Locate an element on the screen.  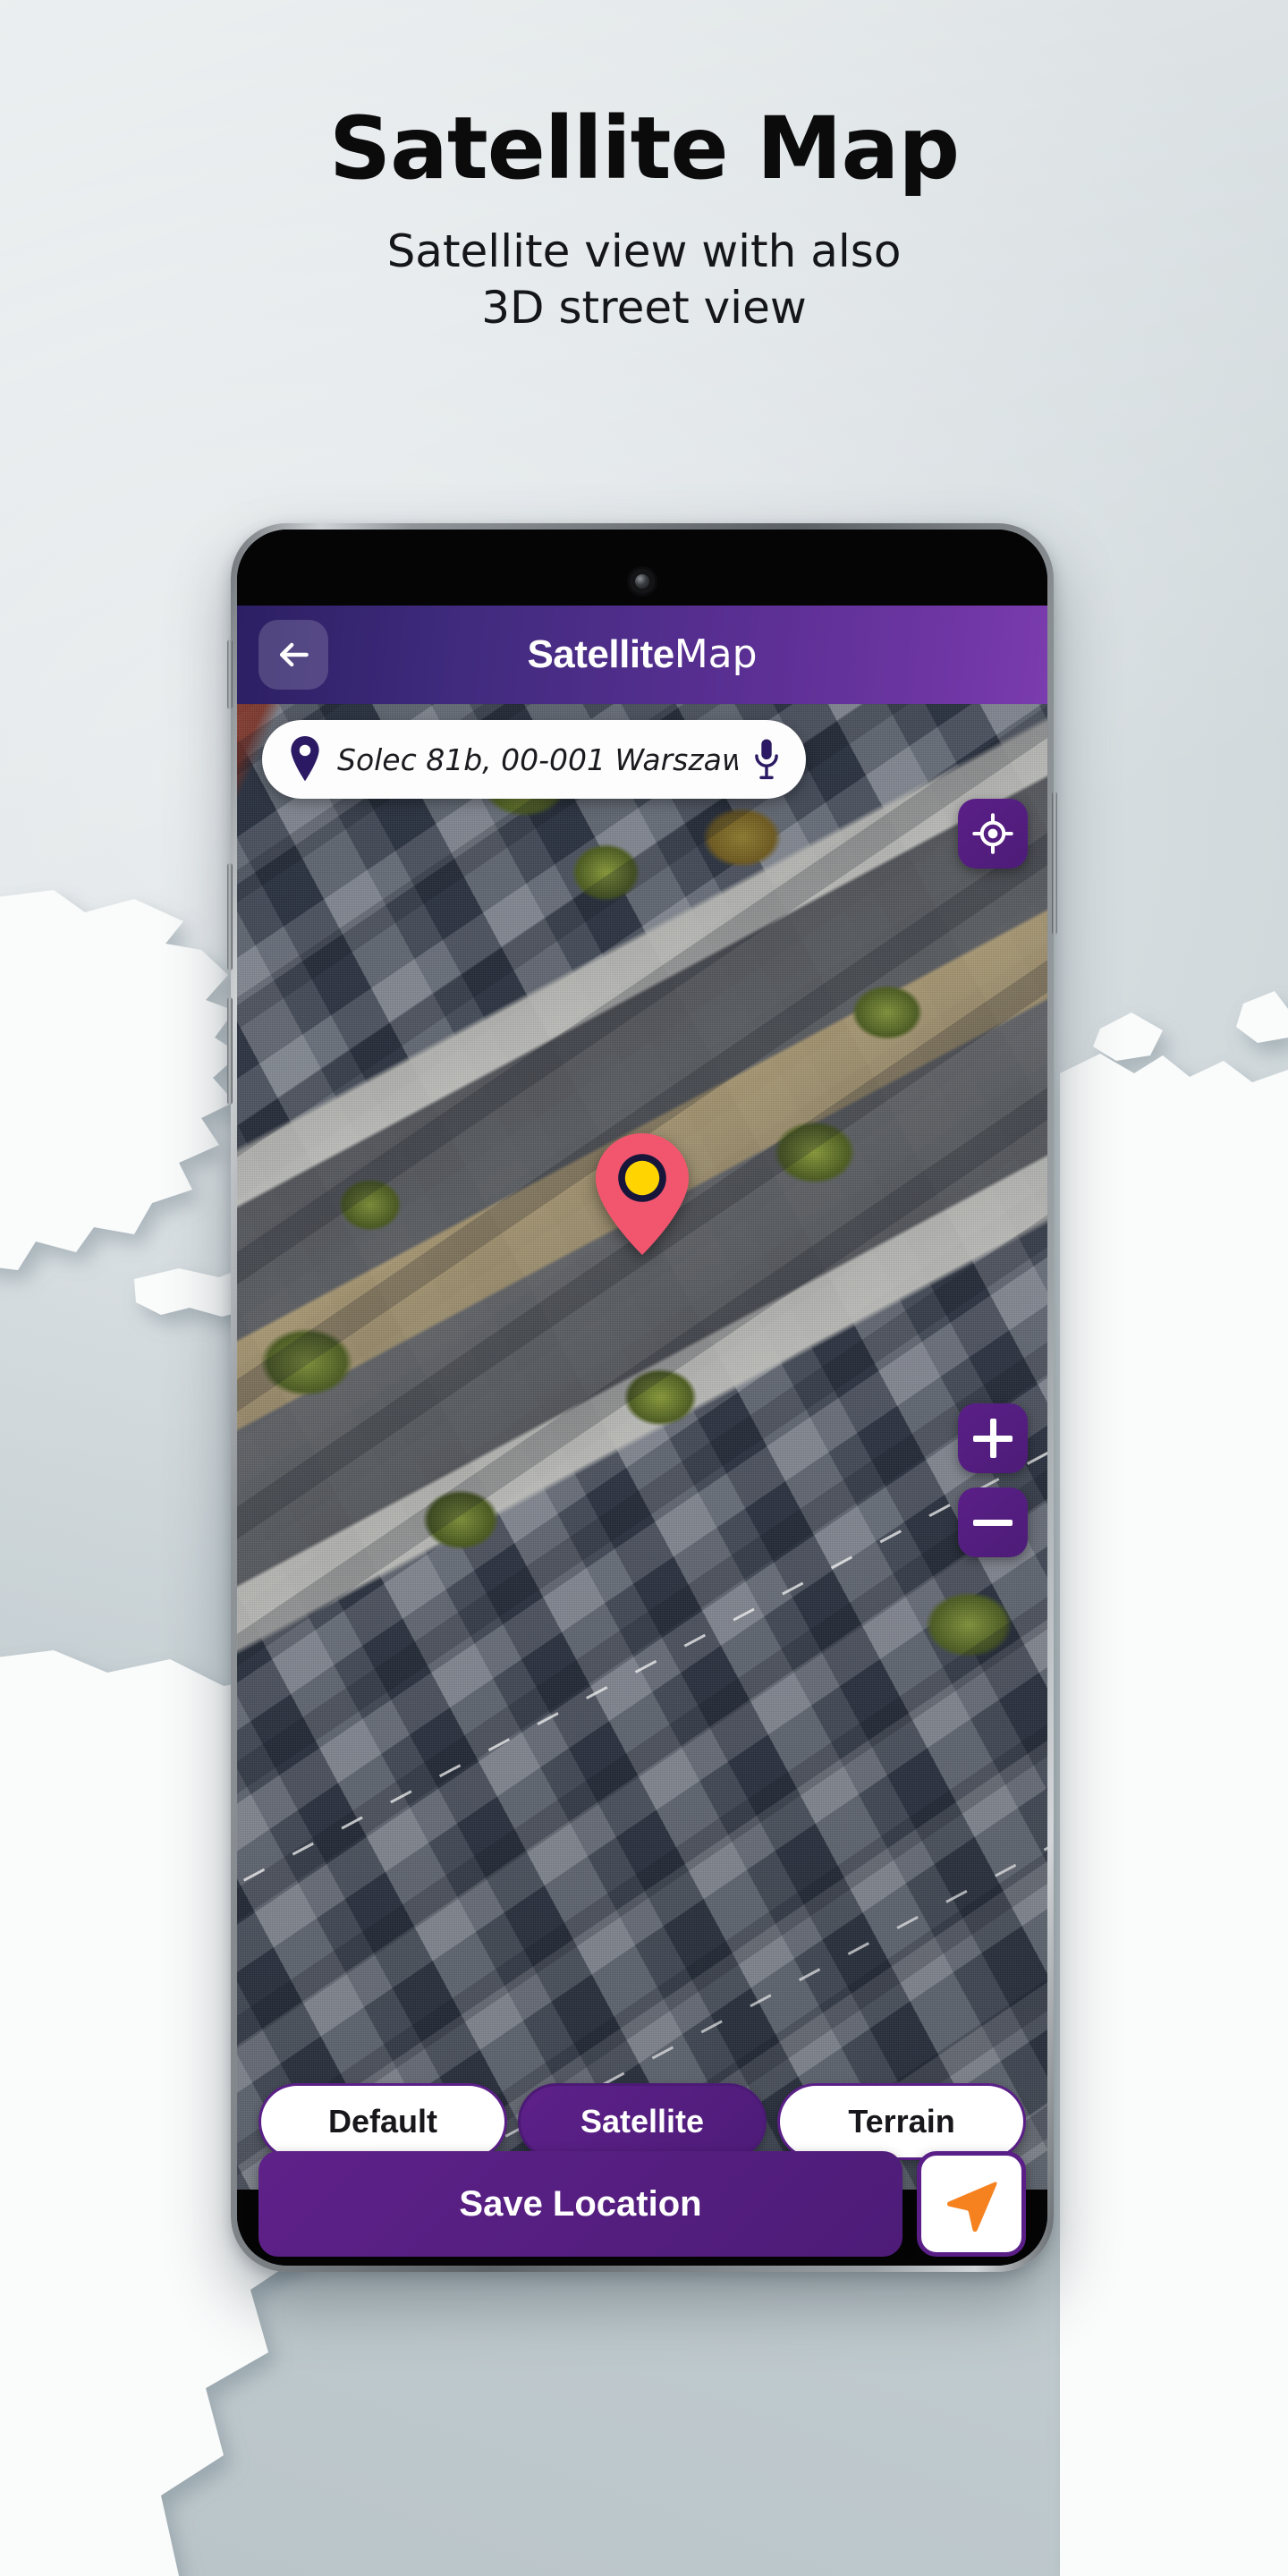
map-type-terrain: Terrain is located at coordinates (901, 2121).